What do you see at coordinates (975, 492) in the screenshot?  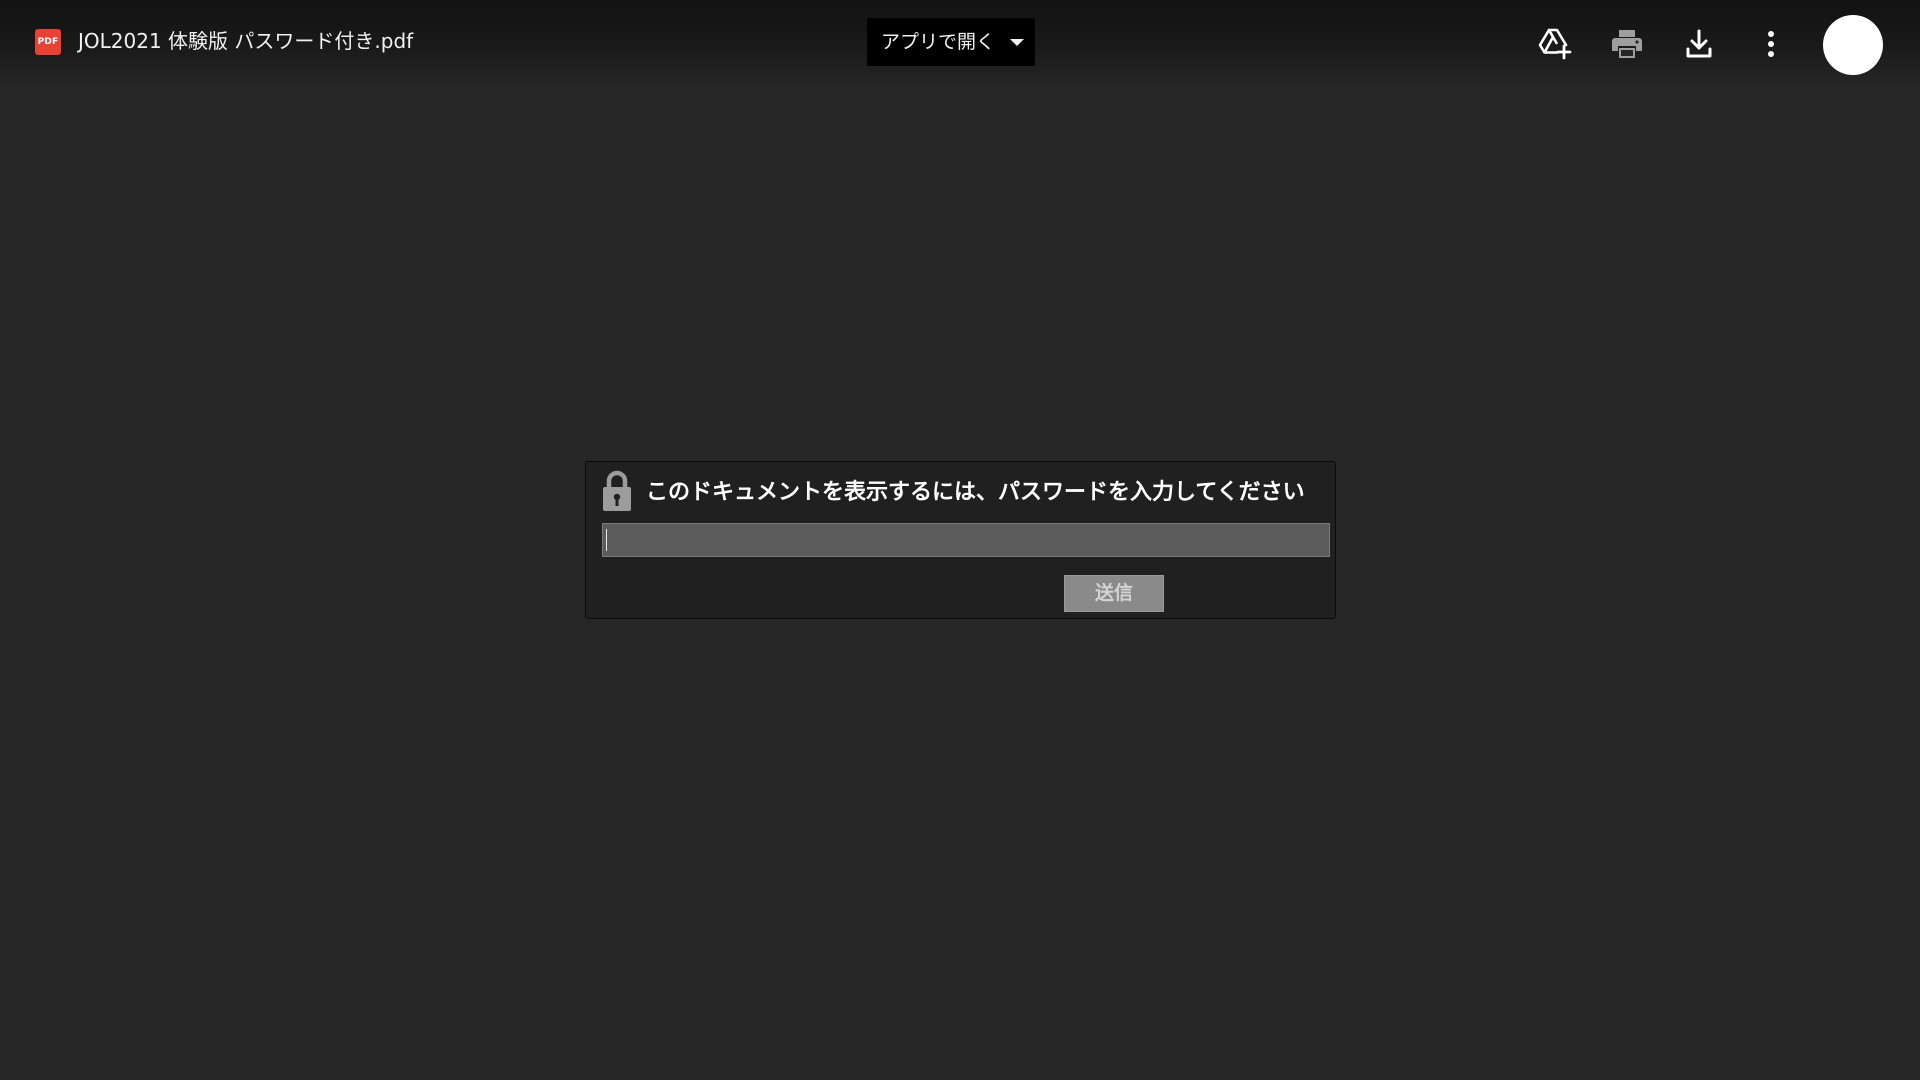 I see `password-prompt-message: このドキュメントを表示するには、パスワードを入力してください` at bounding box center [975, 492].